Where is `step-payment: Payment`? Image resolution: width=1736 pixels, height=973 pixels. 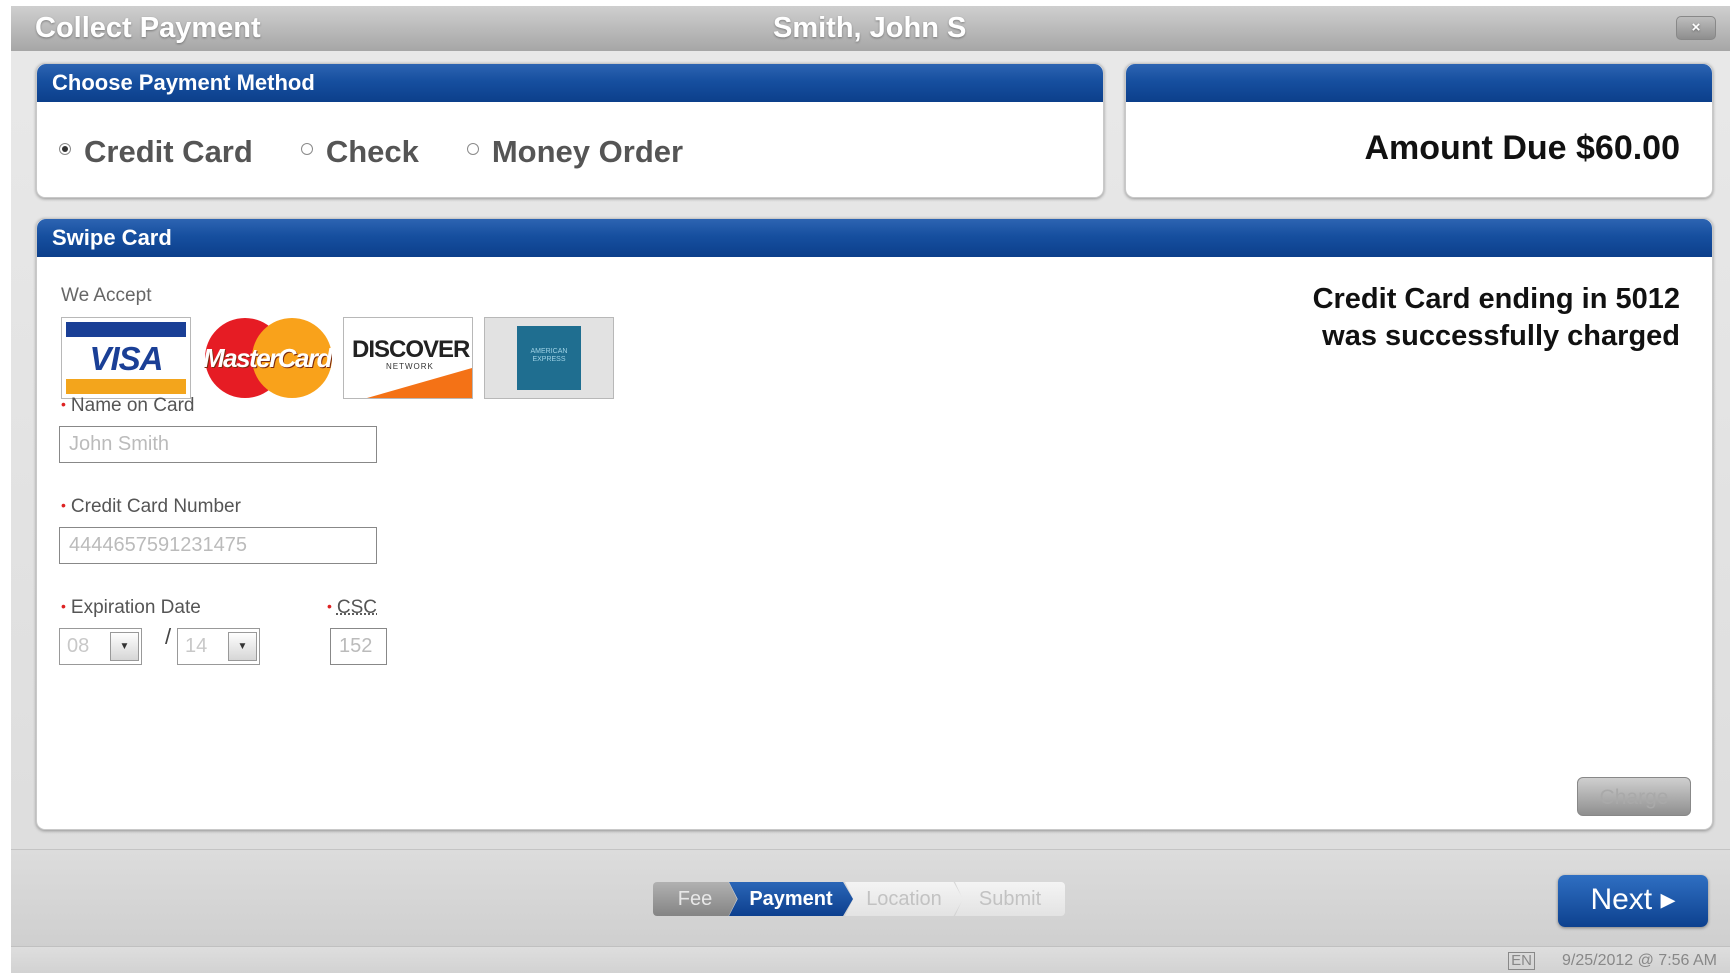
step-payment: Payment is located at coordinates (791, 899).